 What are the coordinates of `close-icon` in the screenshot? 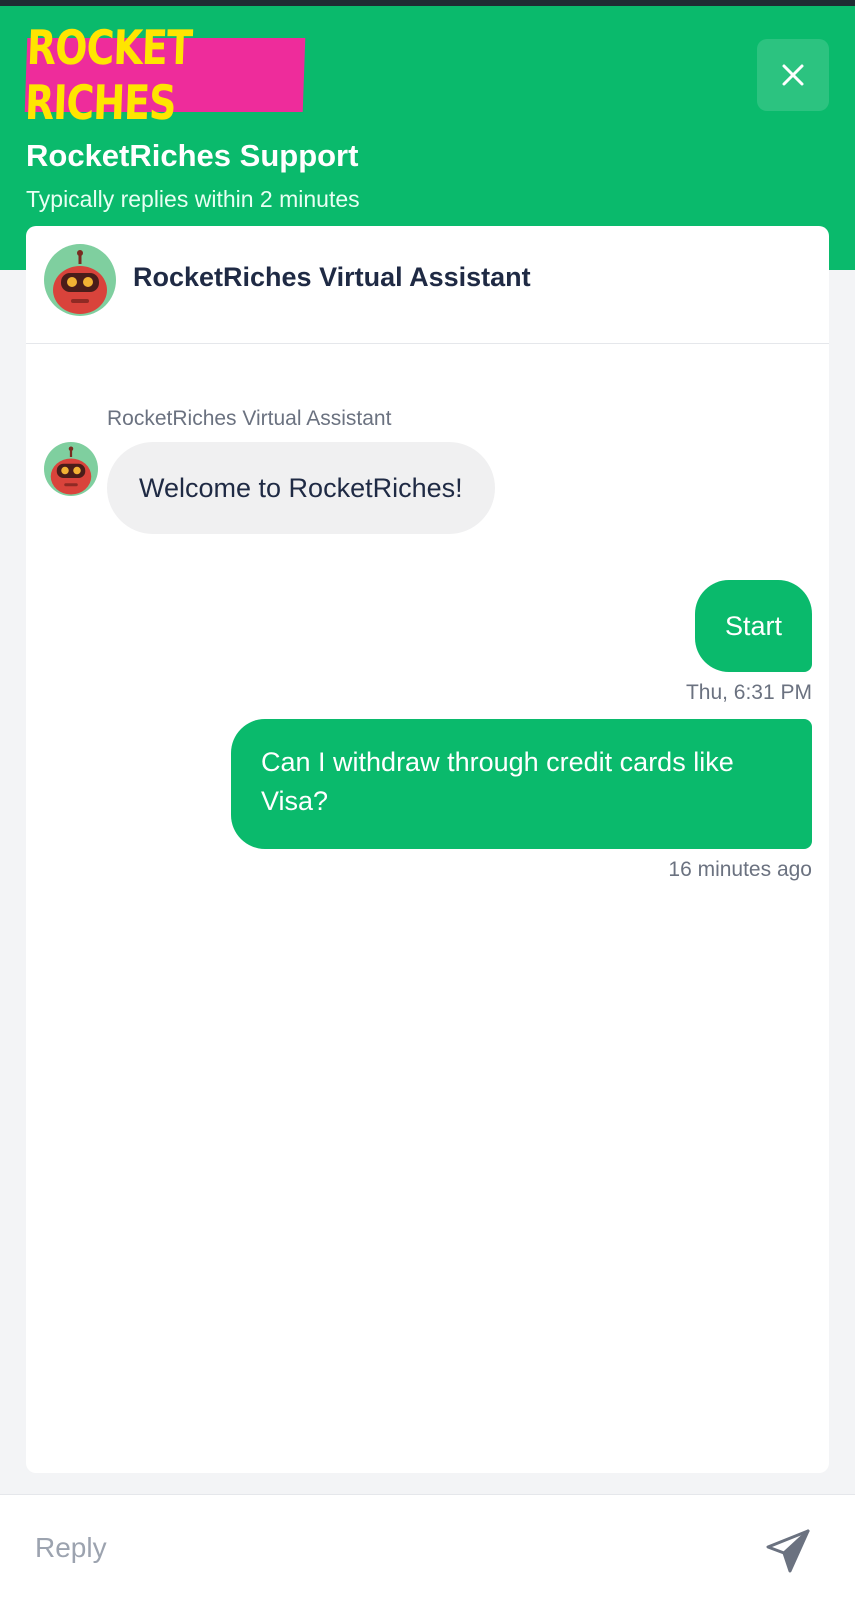 It's located at (793, 75).